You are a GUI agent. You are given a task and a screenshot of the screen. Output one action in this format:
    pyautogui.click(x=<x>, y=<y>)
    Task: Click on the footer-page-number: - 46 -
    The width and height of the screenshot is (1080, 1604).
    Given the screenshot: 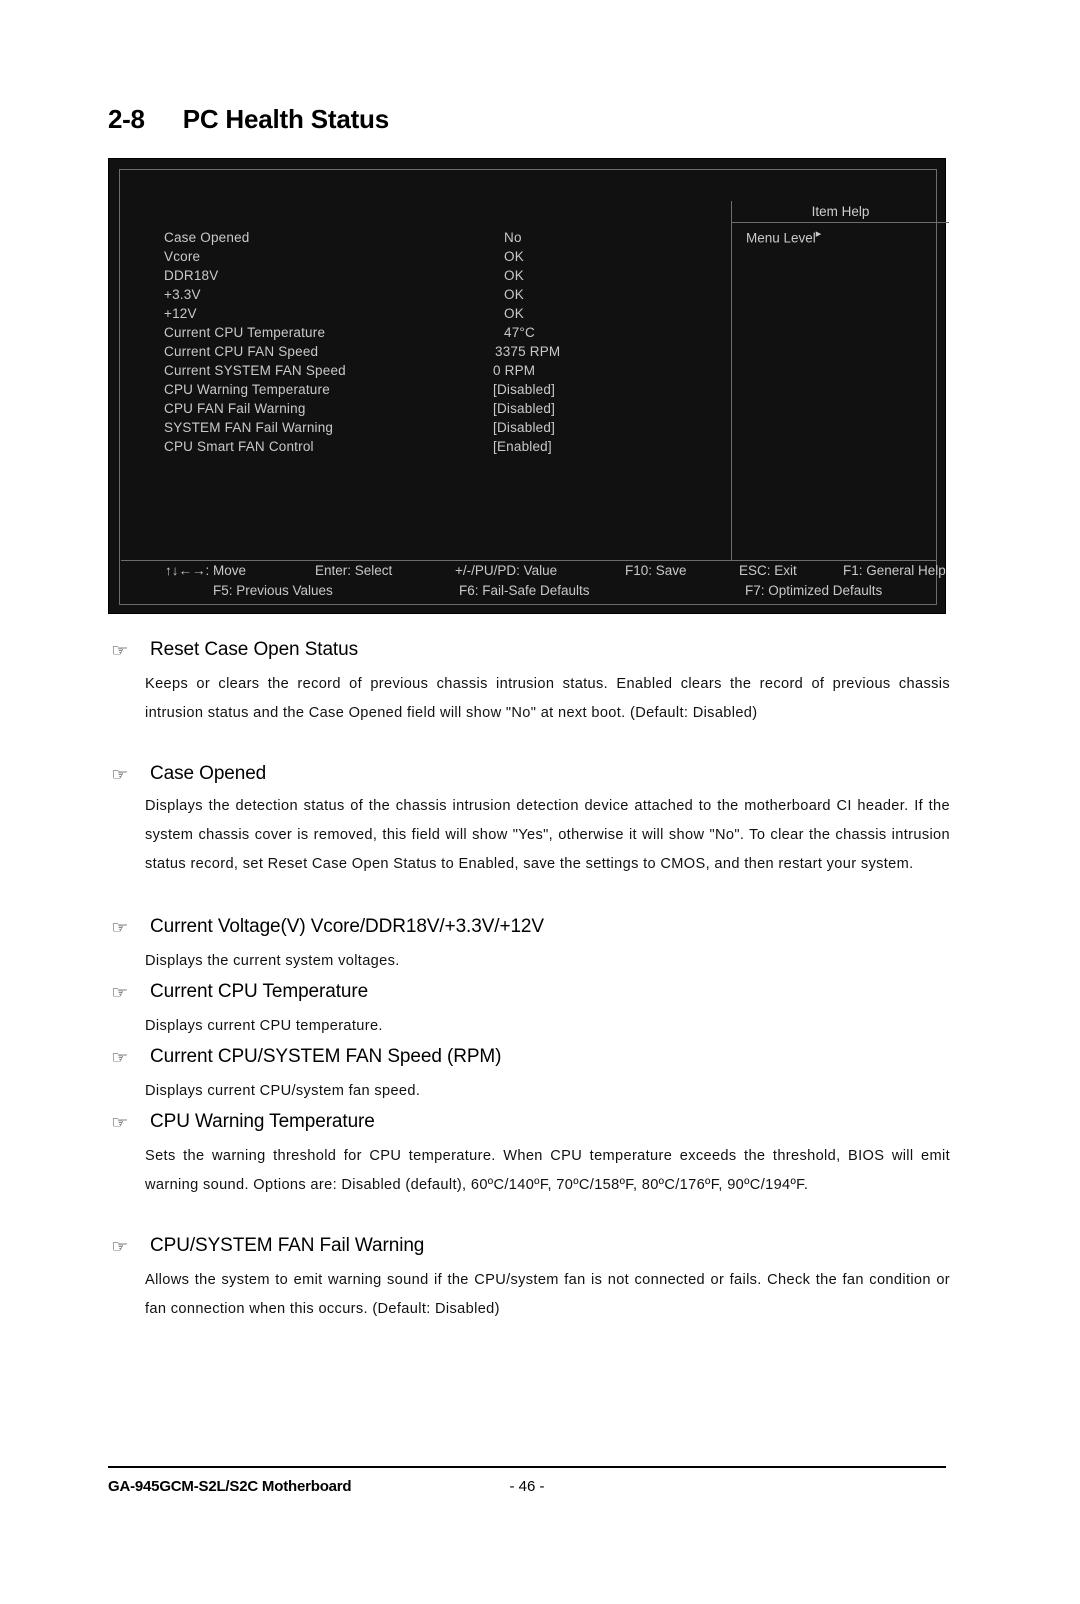 What is the action you would take?
    pyautogui.click(x=527, y=1486)
    